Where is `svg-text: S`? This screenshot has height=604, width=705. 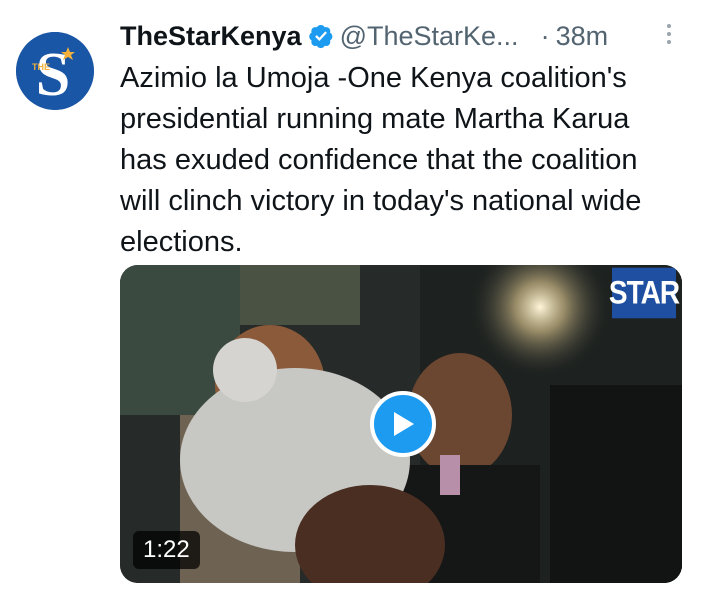 svg-text: S is located at coordinates (53, 75).